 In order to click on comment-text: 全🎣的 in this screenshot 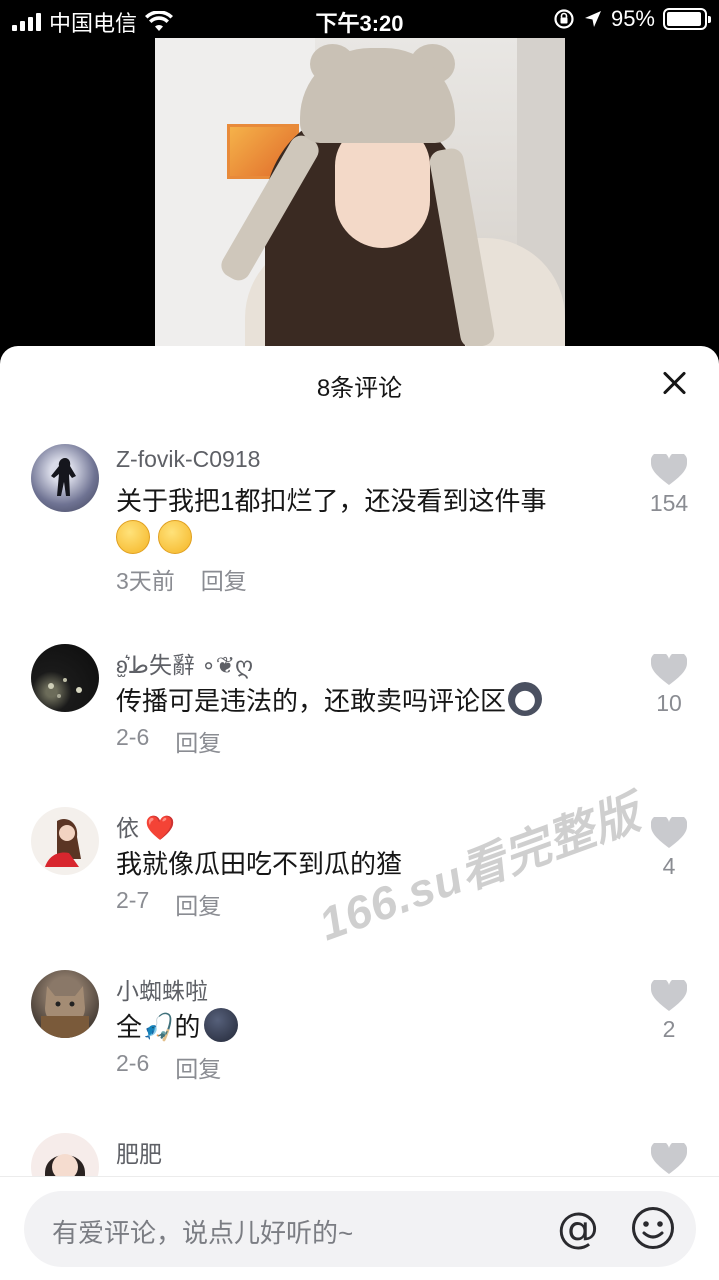, I will do `click(376, 1027)`.